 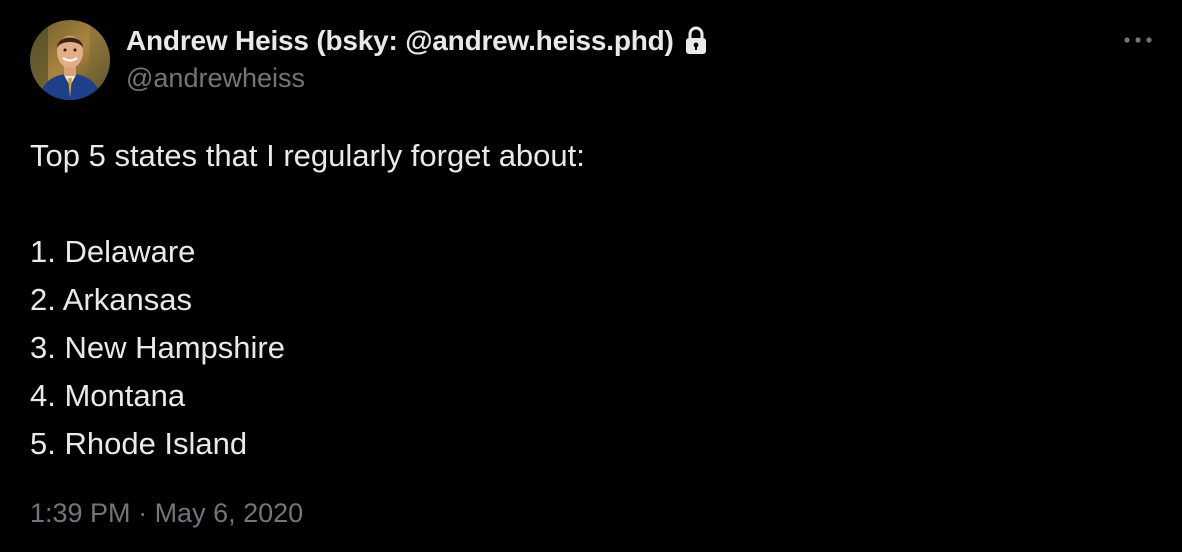 I want to click on author-name-row: Andrew Heiss (bsky: @andrew.heiss.phd), so click(x=417, y=41).